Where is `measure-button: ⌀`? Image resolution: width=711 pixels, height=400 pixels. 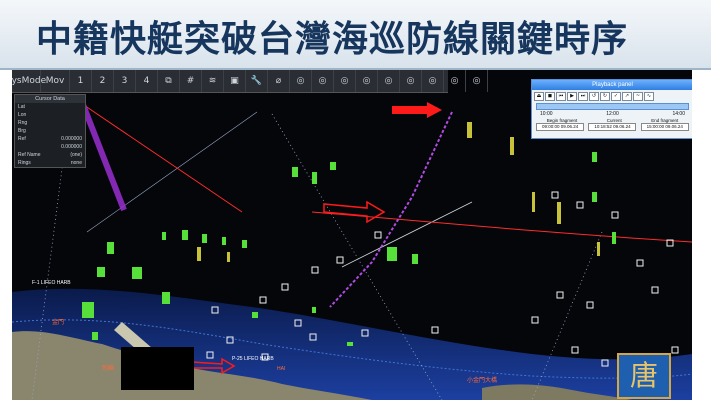 measure-button: ⌀ is located at coordinates (279, 81).